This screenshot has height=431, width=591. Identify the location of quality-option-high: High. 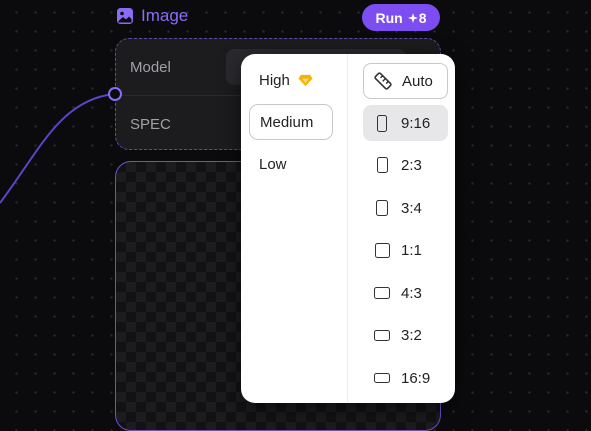
(291, 80).